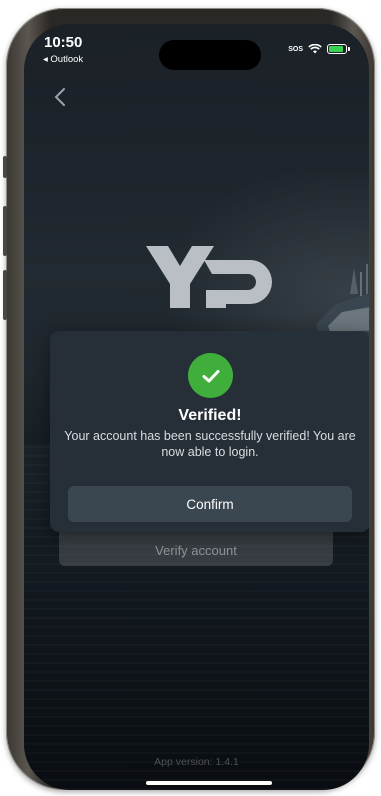  What do you see at coordinates (210, 55) in the screenshot?
I see `dynamic-island` at bounding box center [210, 55].